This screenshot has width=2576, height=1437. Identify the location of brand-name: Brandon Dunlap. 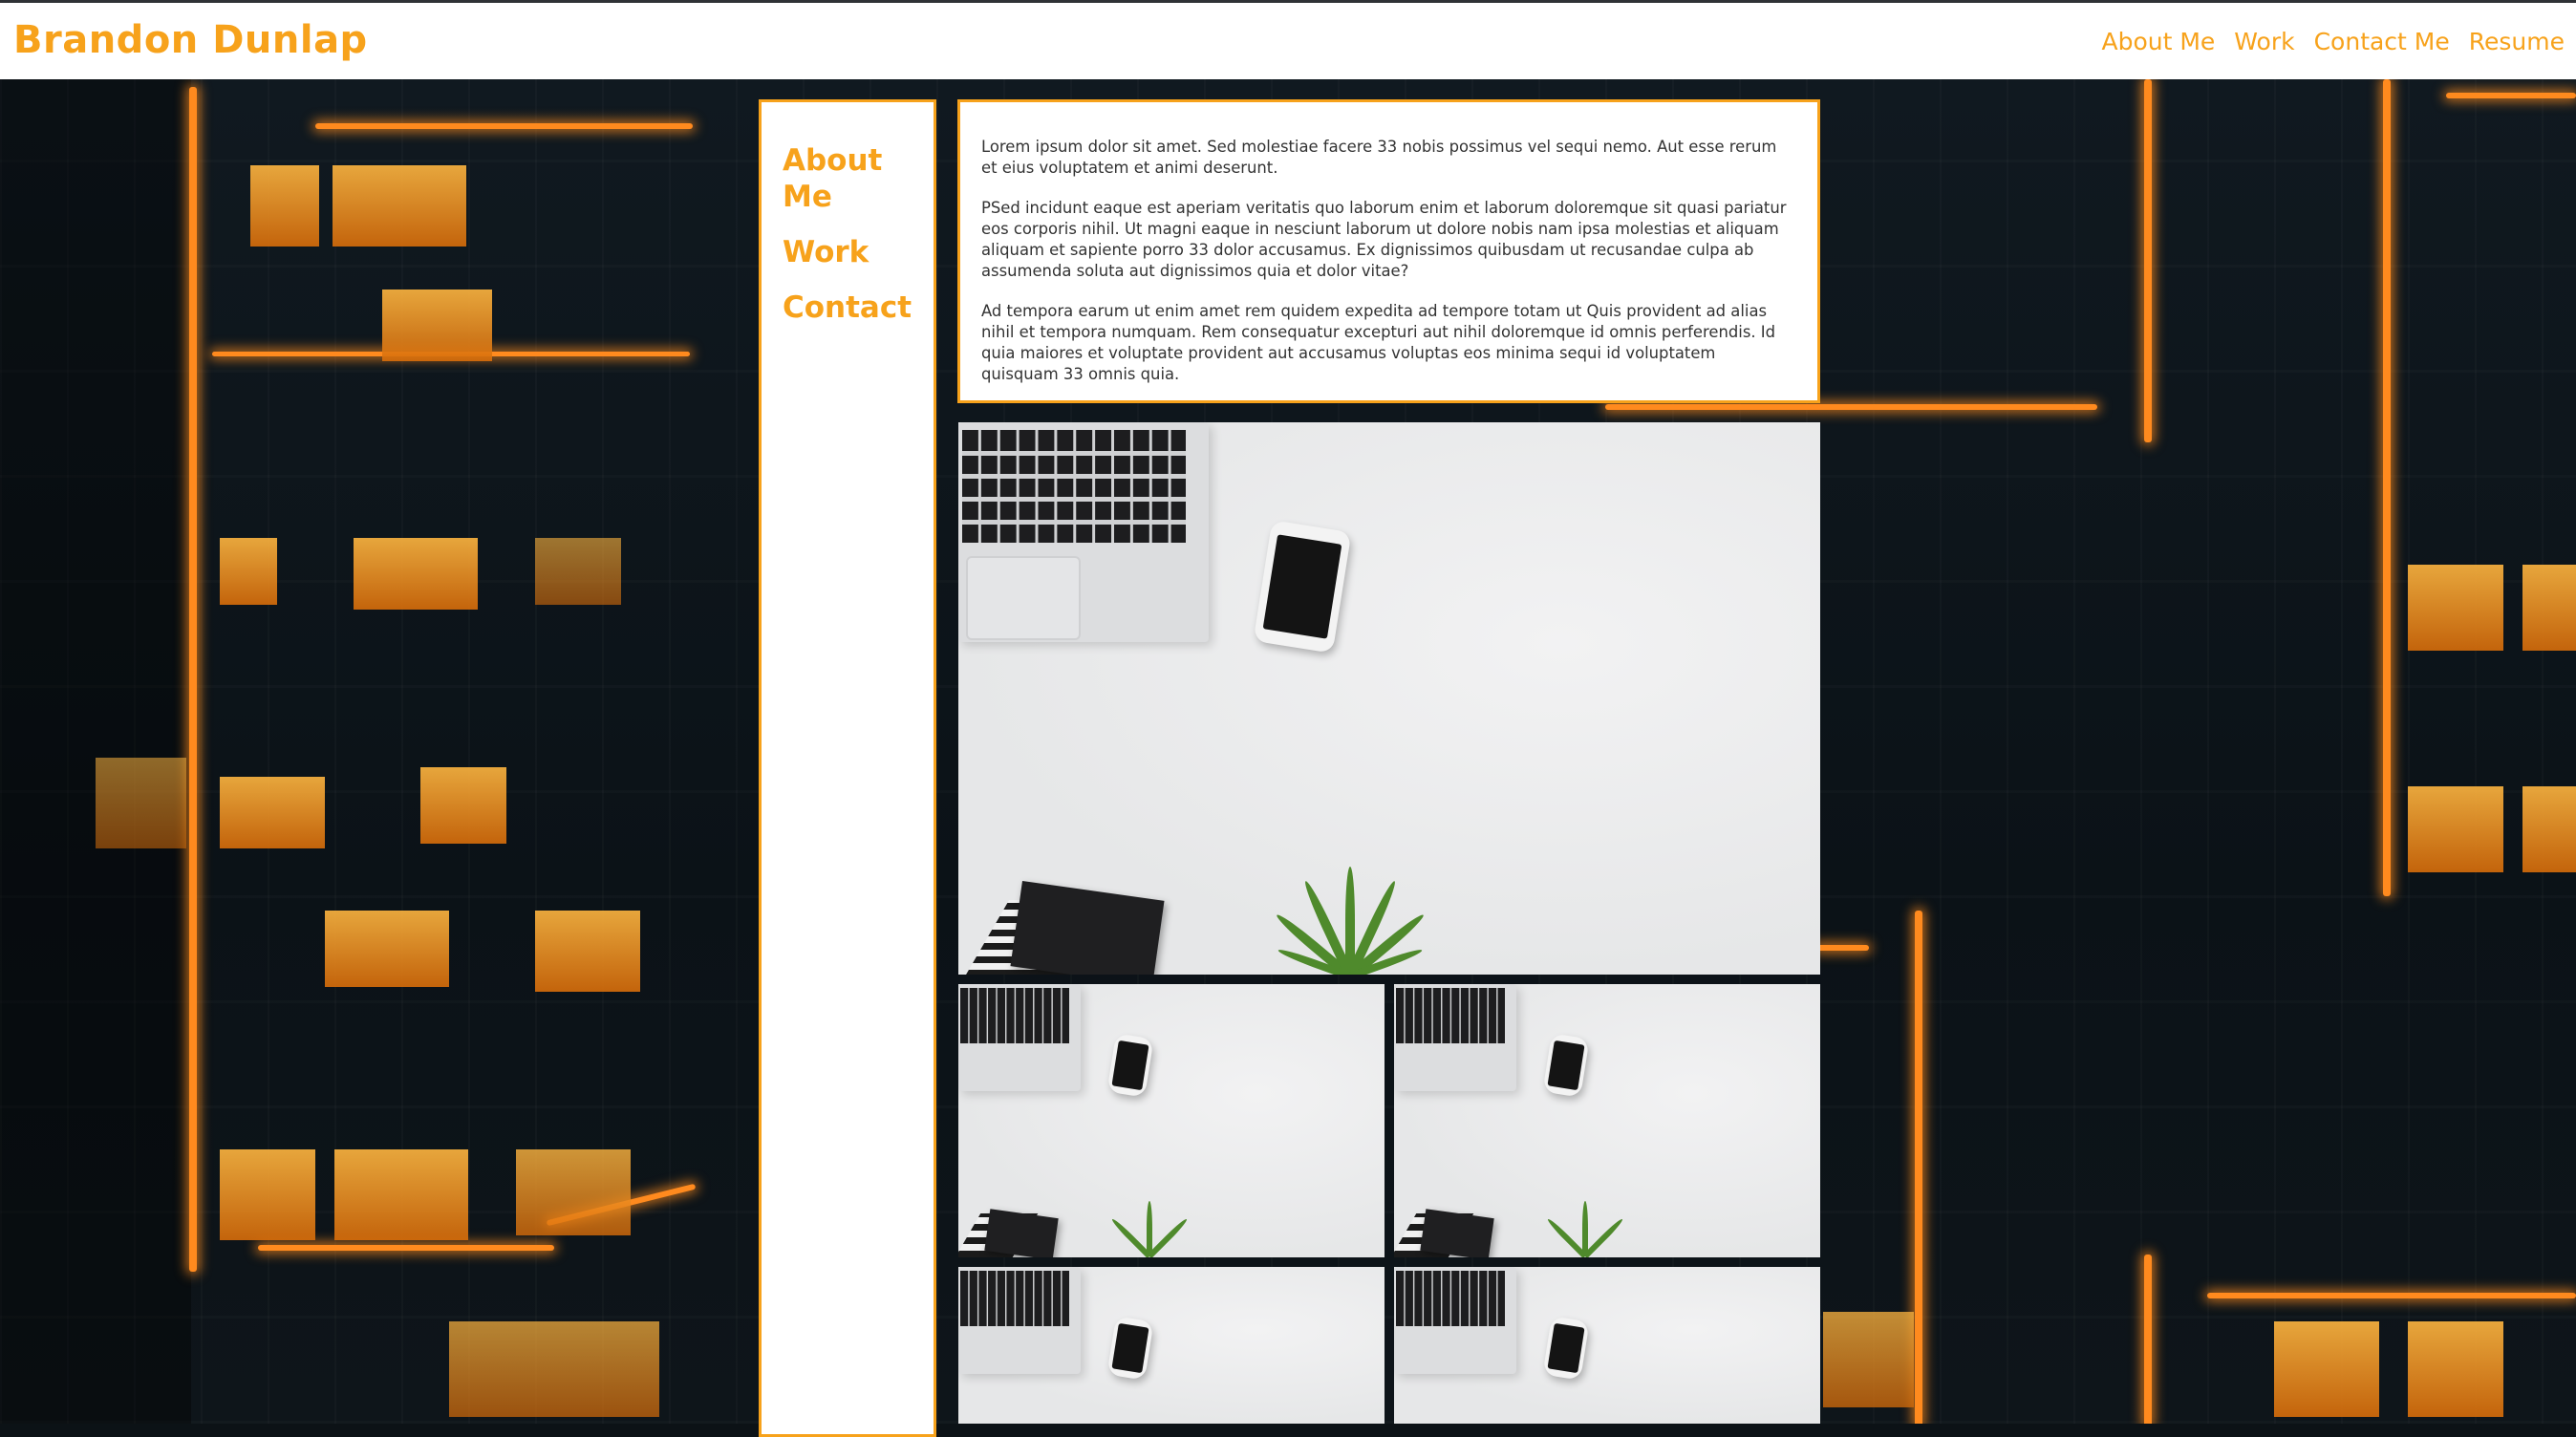
(190, 40).